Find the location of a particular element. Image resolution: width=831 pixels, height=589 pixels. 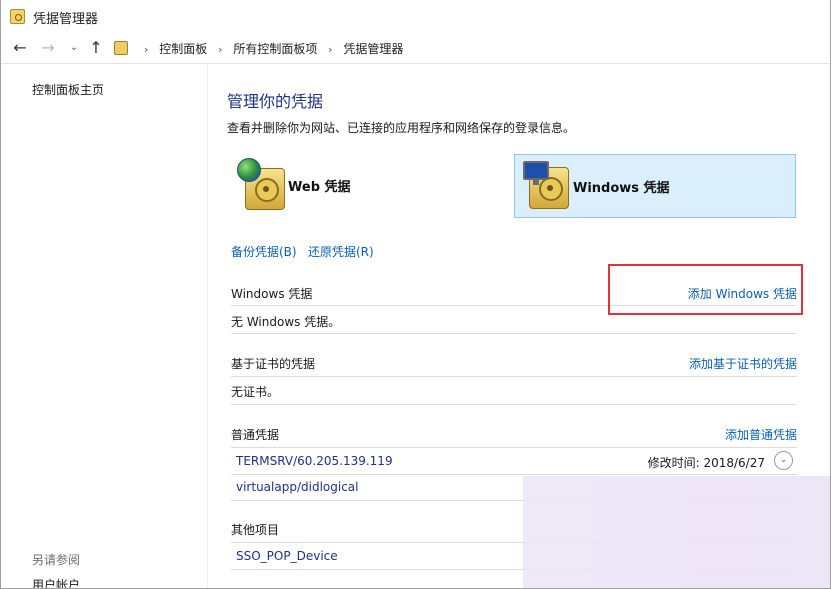

credential-manager-icon is located at coordinates (17, 16).